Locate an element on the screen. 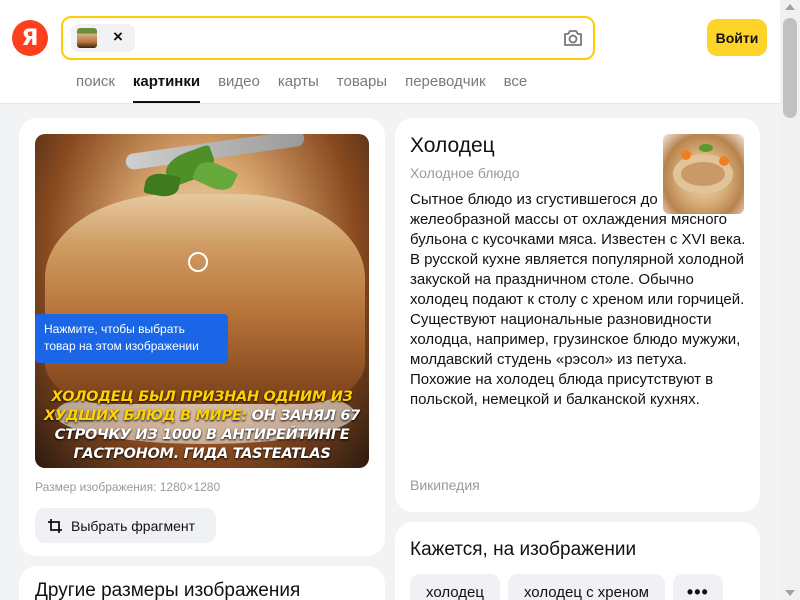  entity-subtitle: Холодное блюдо is located at coordinates (465, 173).